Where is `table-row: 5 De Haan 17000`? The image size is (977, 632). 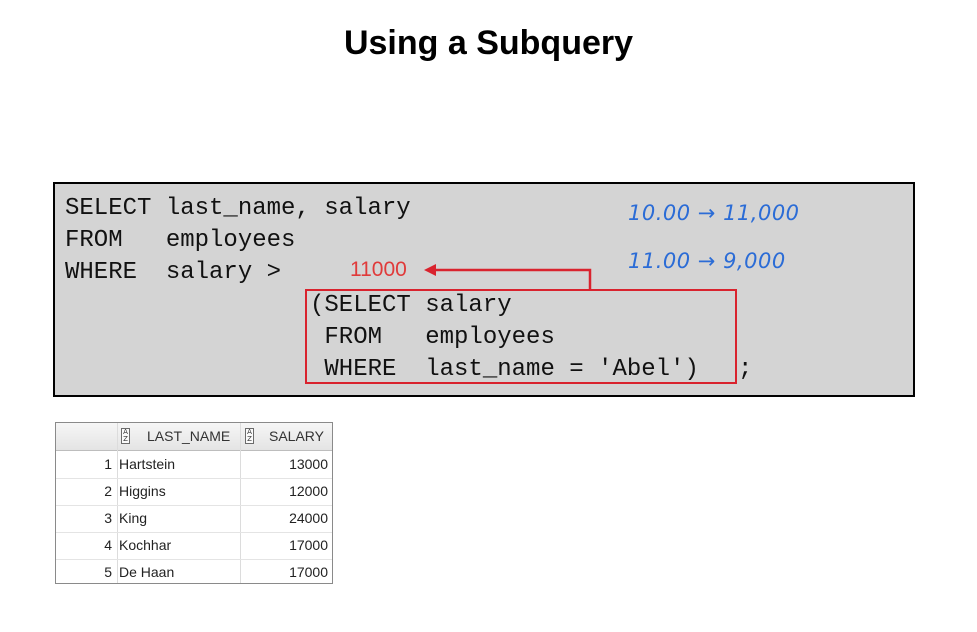 table-row: 5 De Haan 17000 is located at coordinates (194, 572).